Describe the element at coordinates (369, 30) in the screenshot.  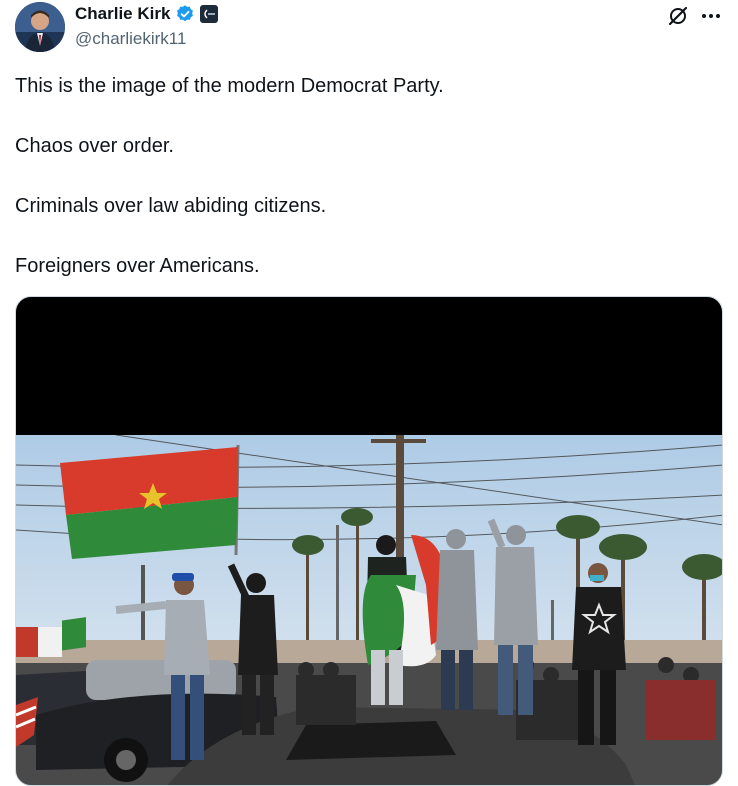
I see `tweet-header: Charlie Kirk @charliekirk11` at that location.